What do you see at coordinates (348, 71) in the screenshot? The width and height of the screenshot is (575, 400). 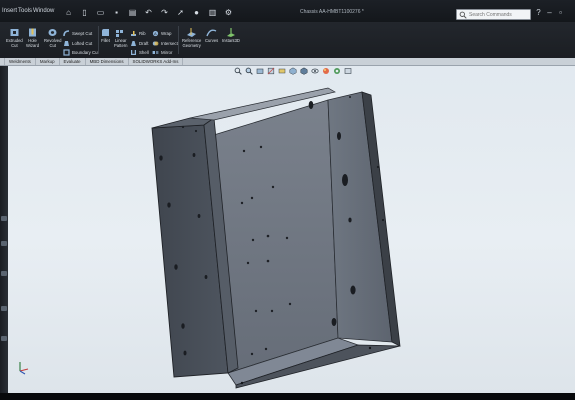 I see `view-settings-icon` at bounding box center [348, 71].